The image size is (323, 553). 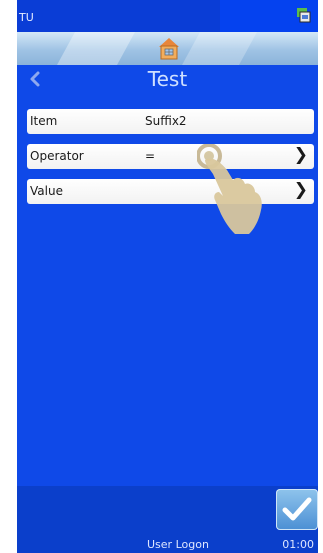 I want to click on confirm-button, so click(x=297, y=509).